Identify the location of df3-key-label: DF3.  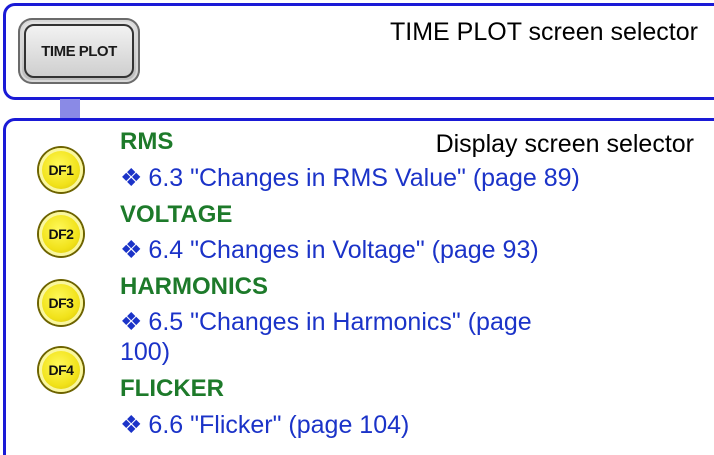
(61, 303).